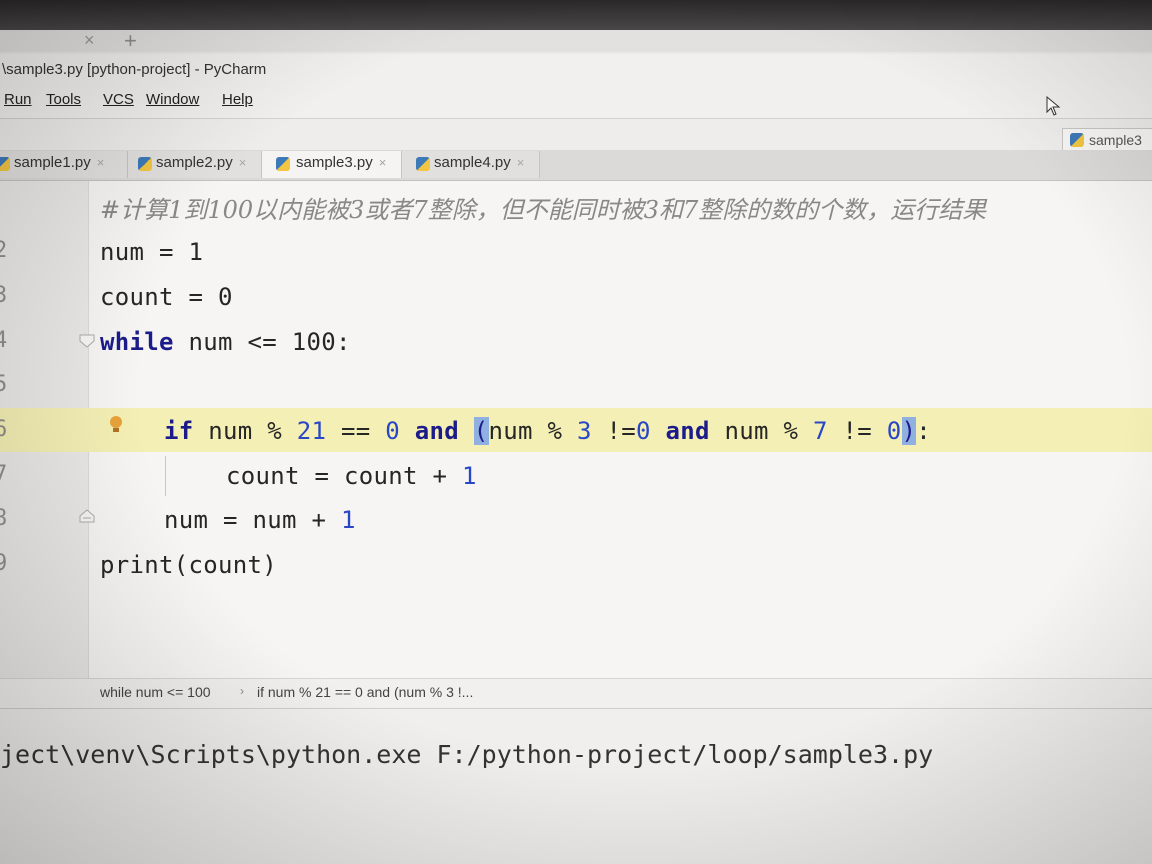 This screenshot has height=864, width=1152. Describe the element at coordinates (311, 431) in the screenshot. I see `number-literal: 21` at that location.